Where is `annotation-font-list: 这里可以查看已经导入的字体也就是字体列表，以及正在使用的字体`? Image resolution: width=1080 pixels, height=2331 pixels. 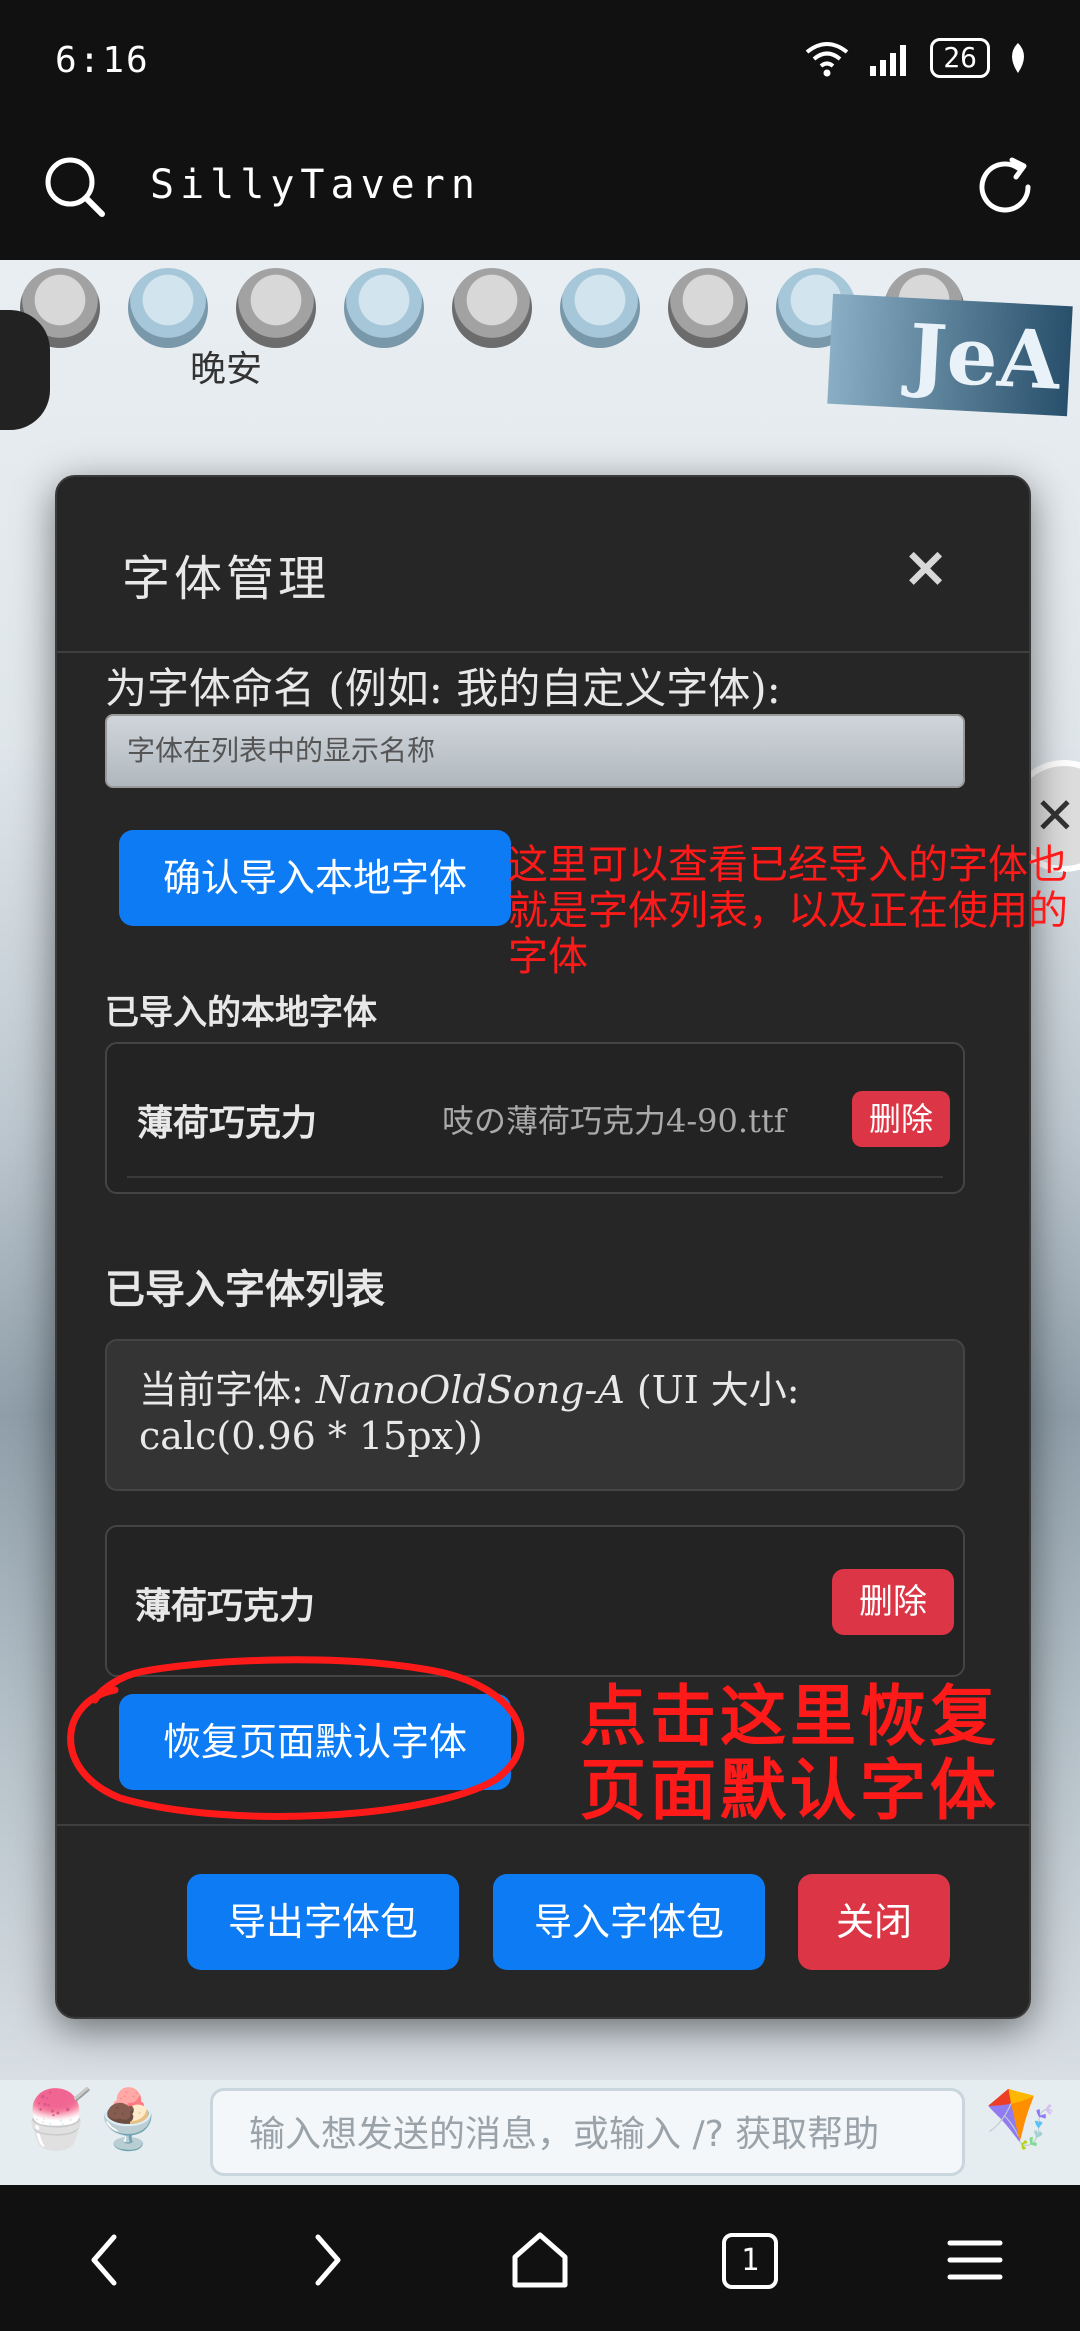
annotation-font-list: 这里可以查看已经导入的字体也就是字体列表，以及正在使用的字体 is located at coordinates (788, 911).